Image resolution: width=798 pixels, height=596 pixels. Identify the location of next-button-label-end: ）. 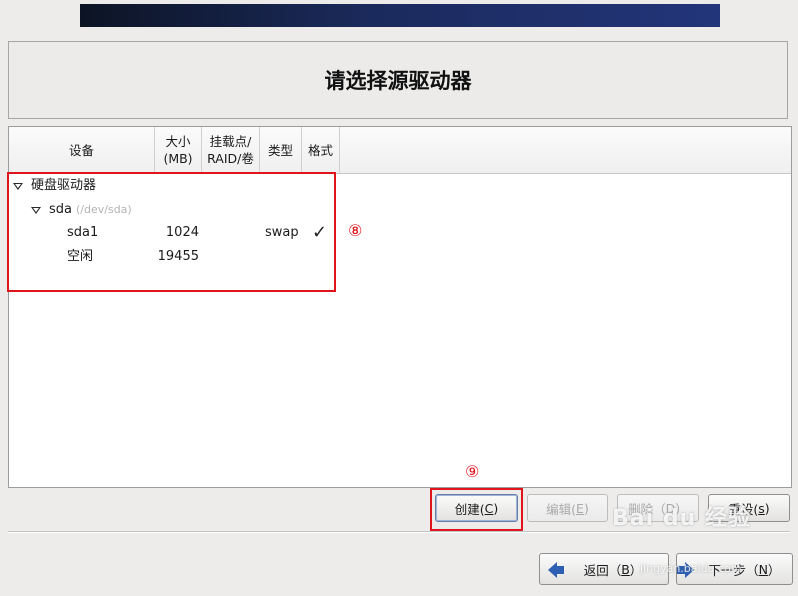
(774, 570).